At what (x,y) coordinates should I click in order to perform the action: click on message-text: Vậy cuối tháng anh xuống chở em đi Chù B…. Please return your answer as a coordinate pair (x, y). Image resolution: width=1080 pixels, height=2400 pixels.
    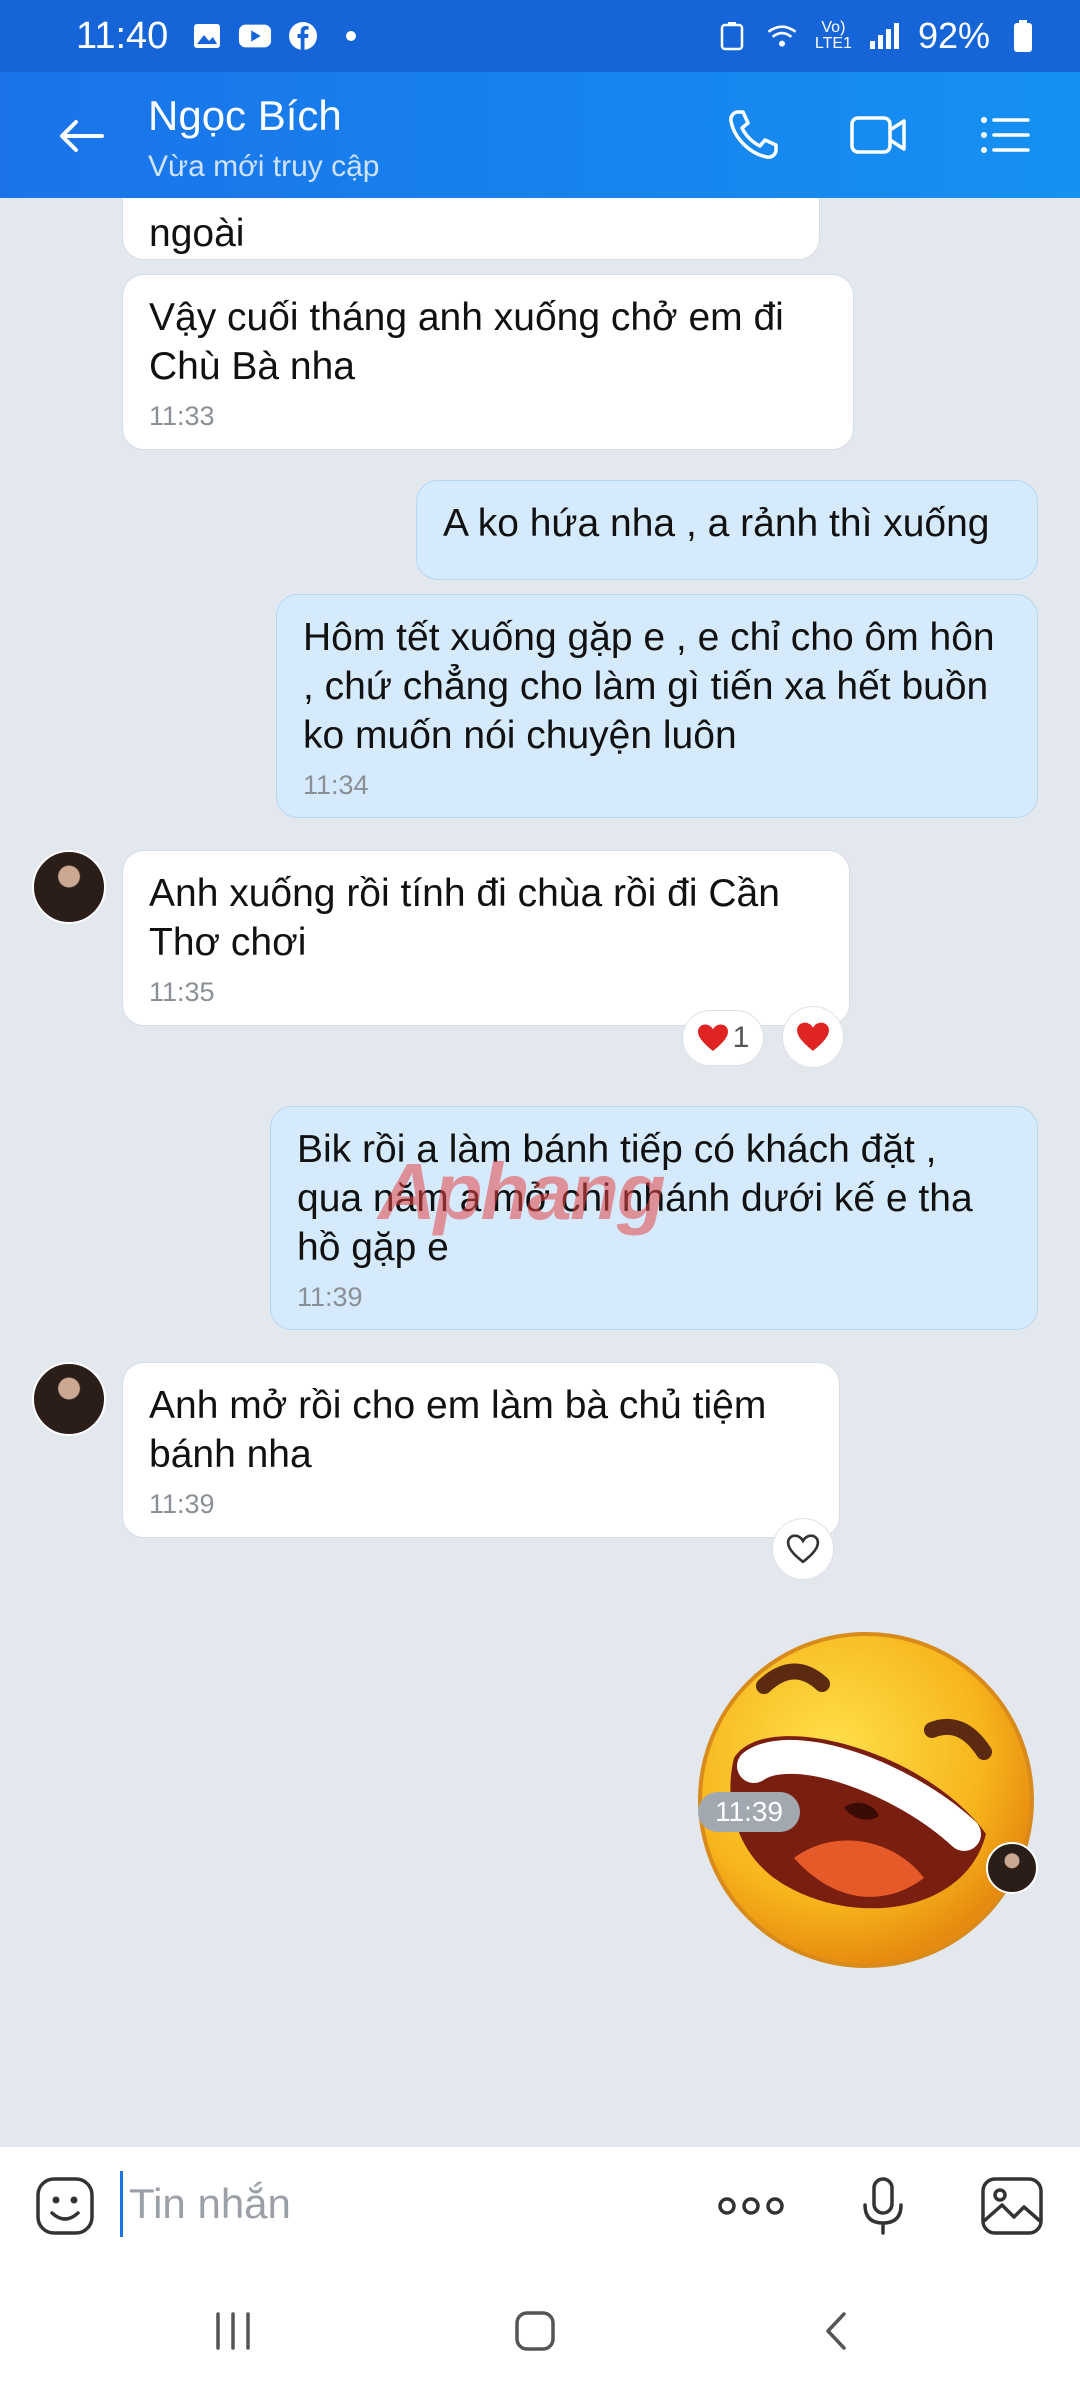
    Looking at the image, I should click on (466, 342).